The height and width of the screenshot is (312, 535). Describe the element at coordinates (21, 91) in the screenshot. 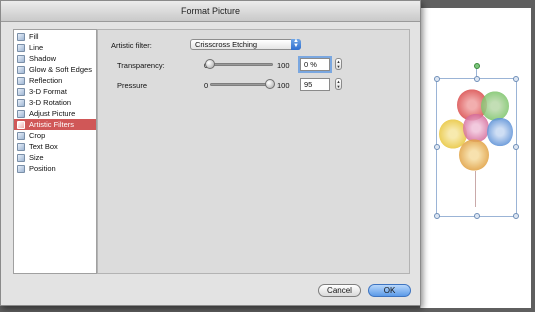

I see `3d-format-icon` at that location.